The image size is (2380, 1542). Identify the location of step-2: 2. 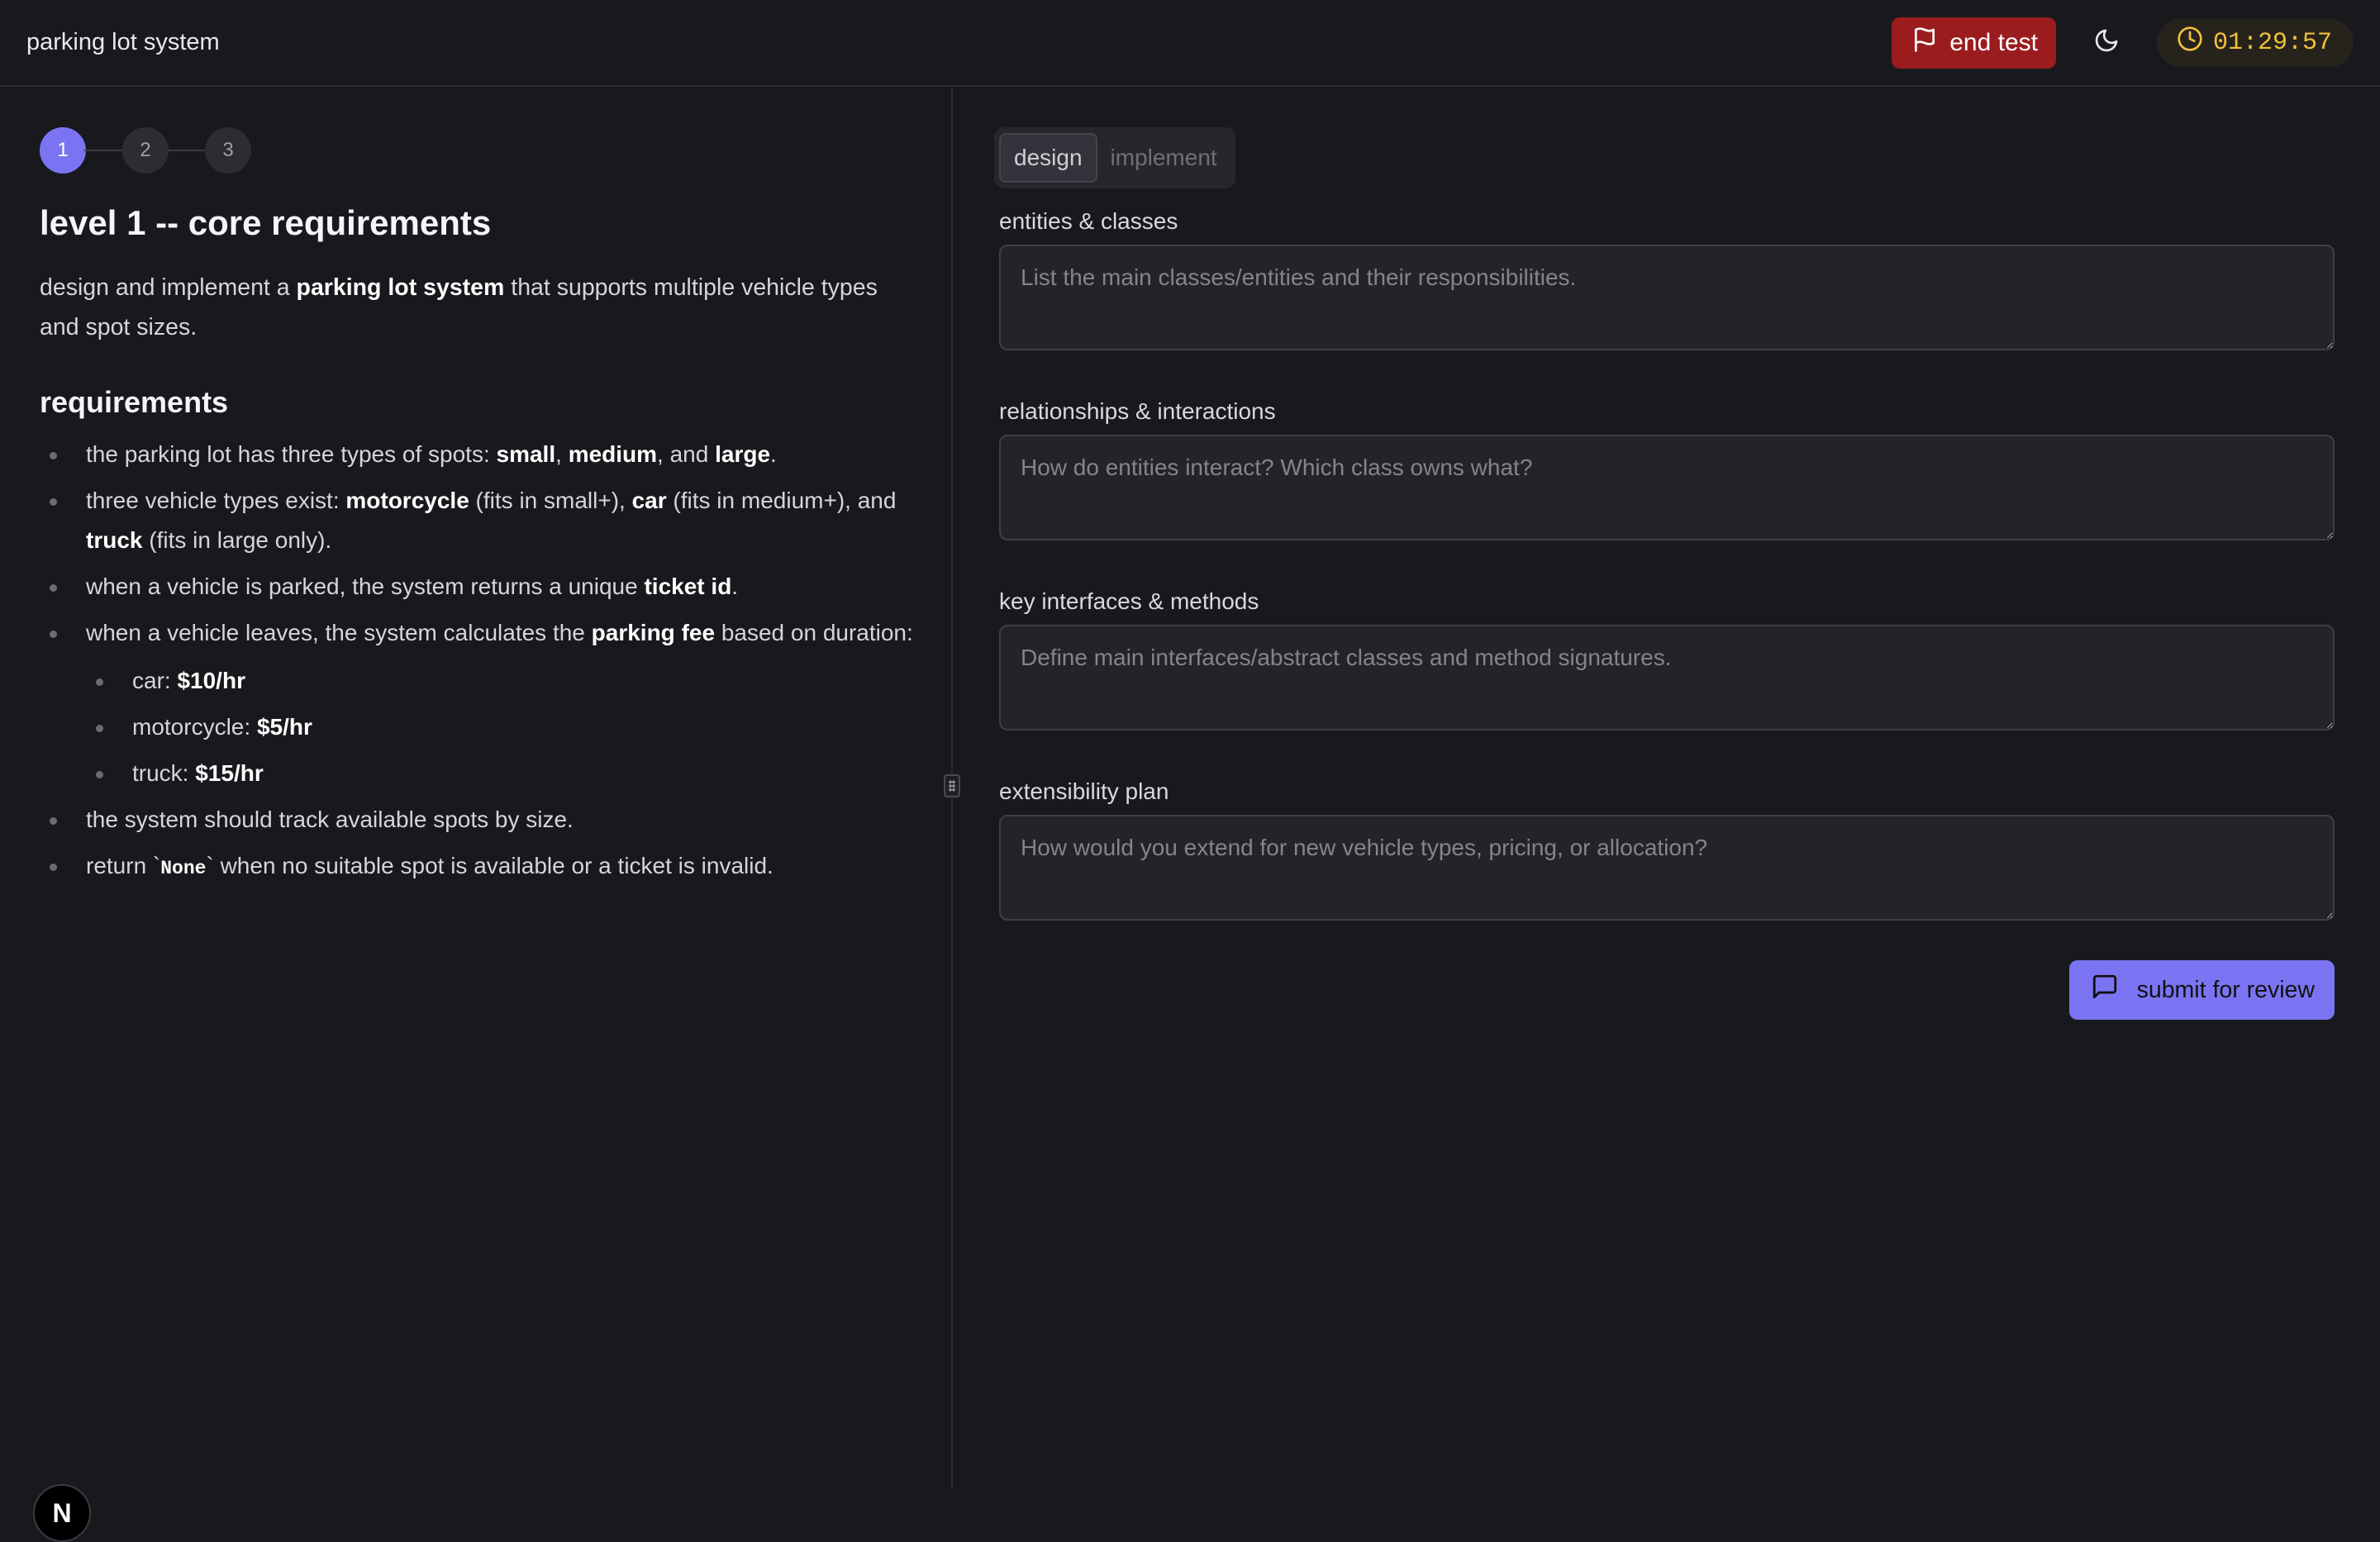
(145, 150).